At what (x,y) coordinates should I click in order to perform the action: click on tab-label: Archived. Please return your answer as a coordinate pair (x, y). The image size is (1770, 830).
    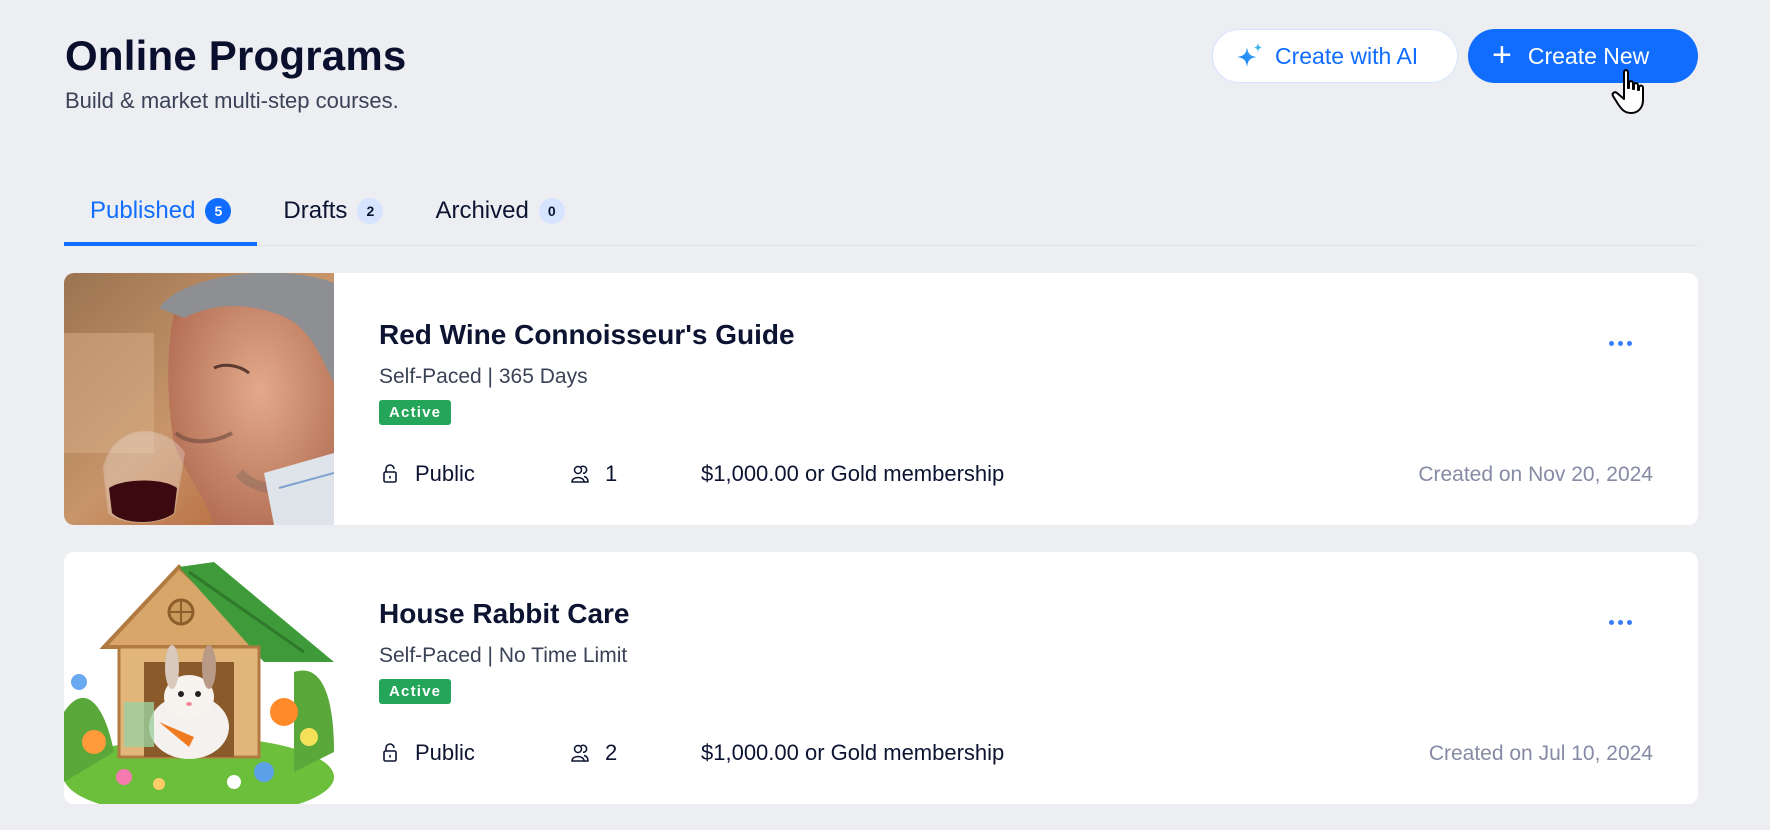
    Looking at the image, I should click on (482, 210).